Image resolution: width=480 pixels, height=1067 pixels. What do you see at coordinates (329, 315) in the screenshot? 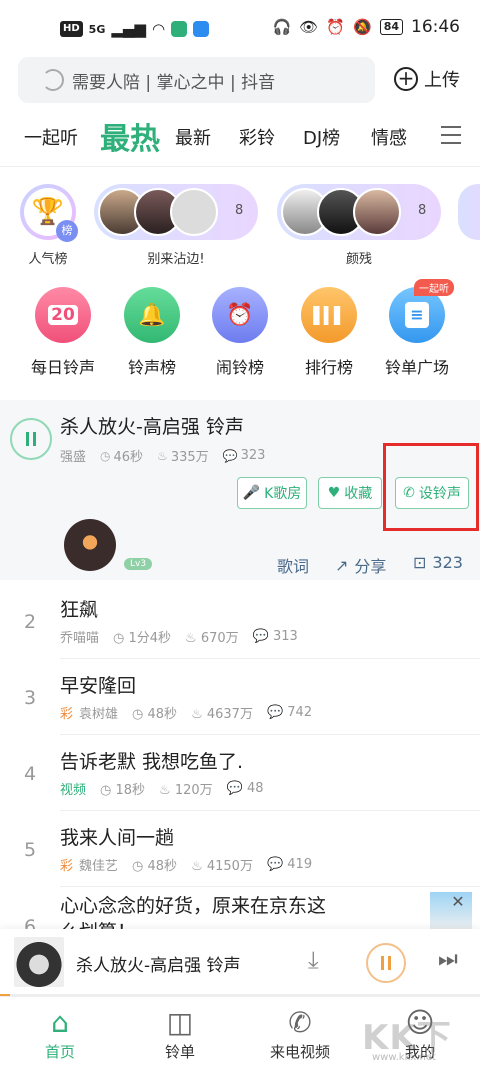
I see `bar-chart-icon: ▌▍▌` at bounding box center [329, 315].